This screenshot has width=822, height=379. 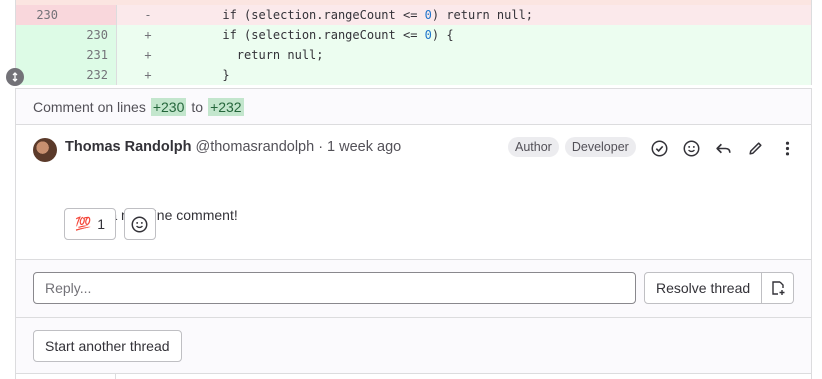 What do you see at coordinates (168, 106) in the screenshot?
I see `line-start-chip: +230` at bounding box center [168, 106].